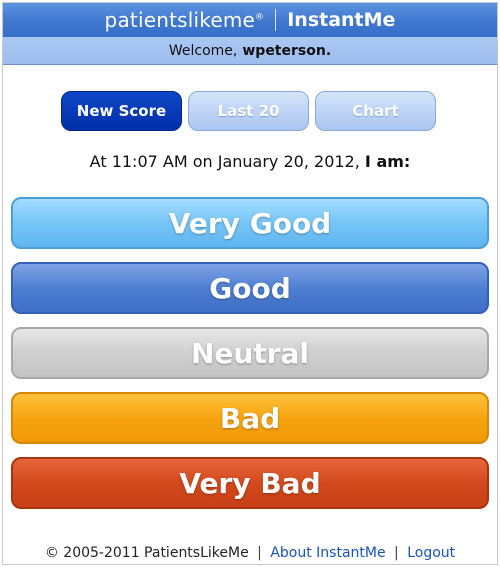 This screenshot has width=500, height=567. I want to click on about-link: About InstantMe, so click(327, 553).